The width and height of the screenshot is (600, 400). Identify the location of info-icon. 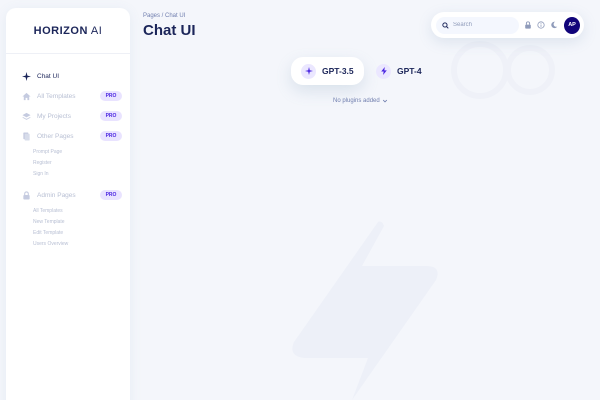
(541, 25).